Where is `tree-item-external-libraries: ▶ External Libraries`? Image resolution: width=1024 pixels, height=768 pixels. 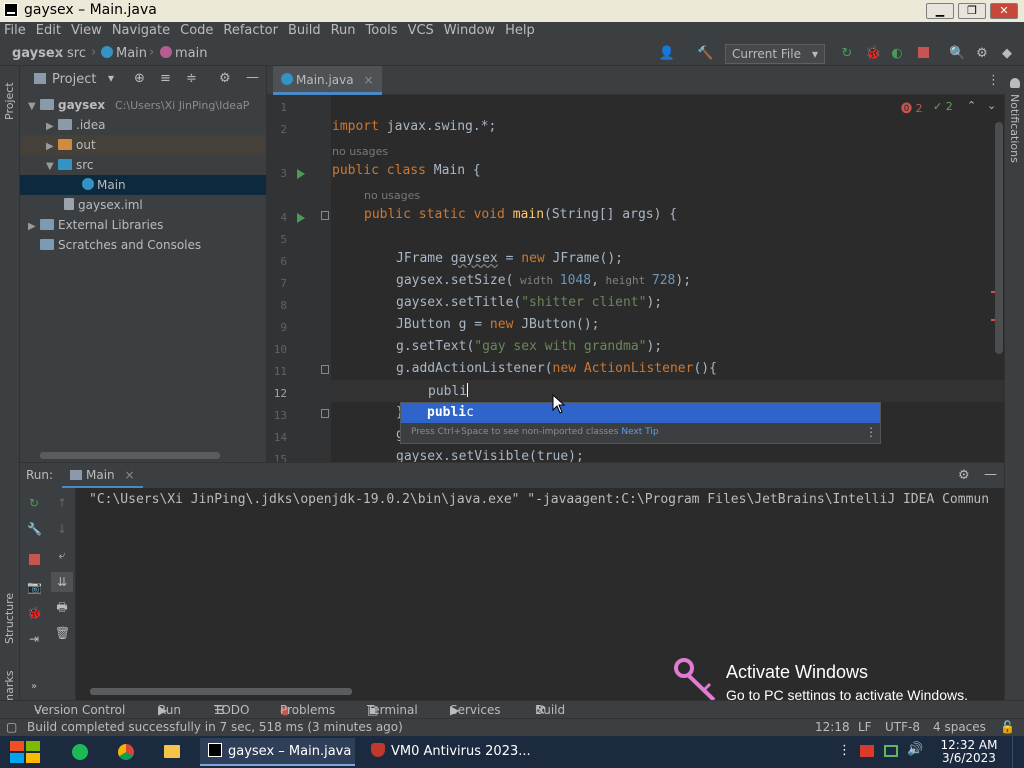 tree-item-external-libraries: ▶ External Libraries is located at coordinates (143, 225).